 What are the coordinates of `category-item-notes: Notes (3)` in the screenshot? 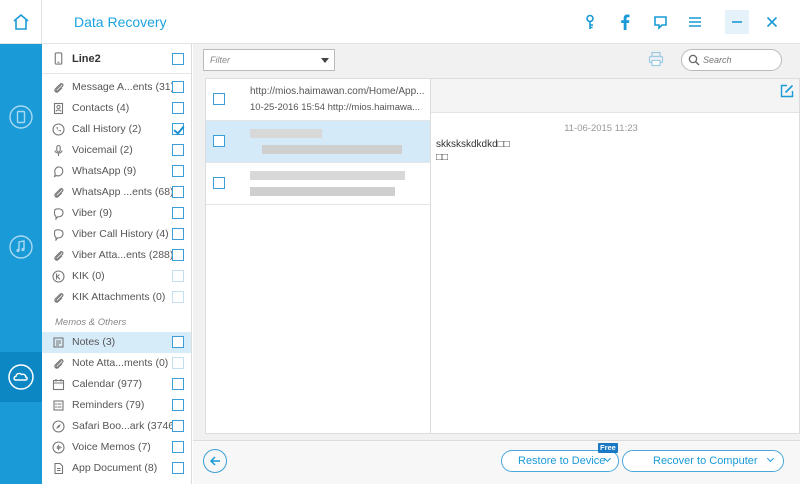 It's located at (116, 342).